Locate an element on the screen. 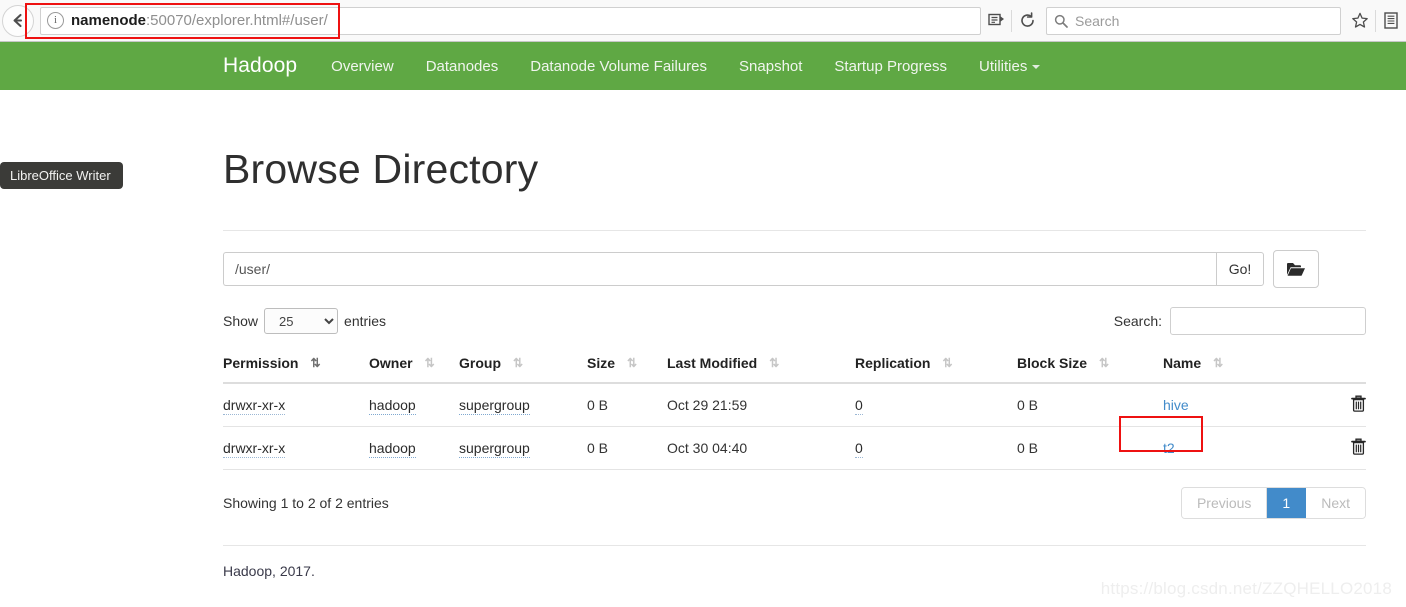  column-header-size: Size ⇅ is located at coordinates (627, 365).